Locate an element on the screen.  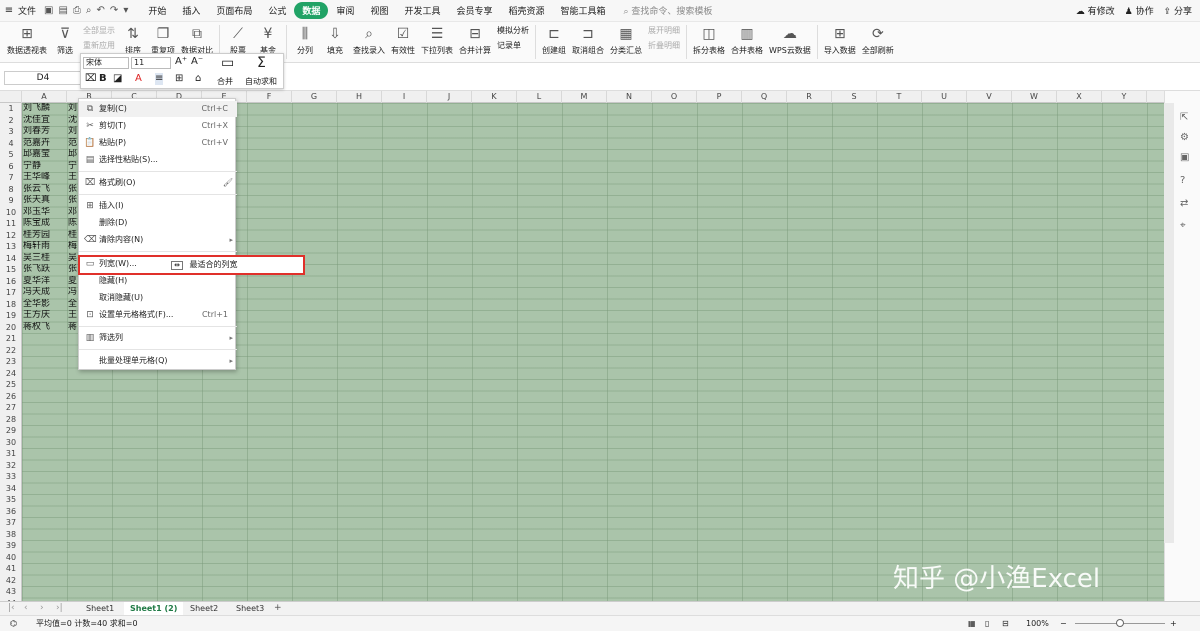
last-sheet-icon: ›| is located at coordinates (59, 608).